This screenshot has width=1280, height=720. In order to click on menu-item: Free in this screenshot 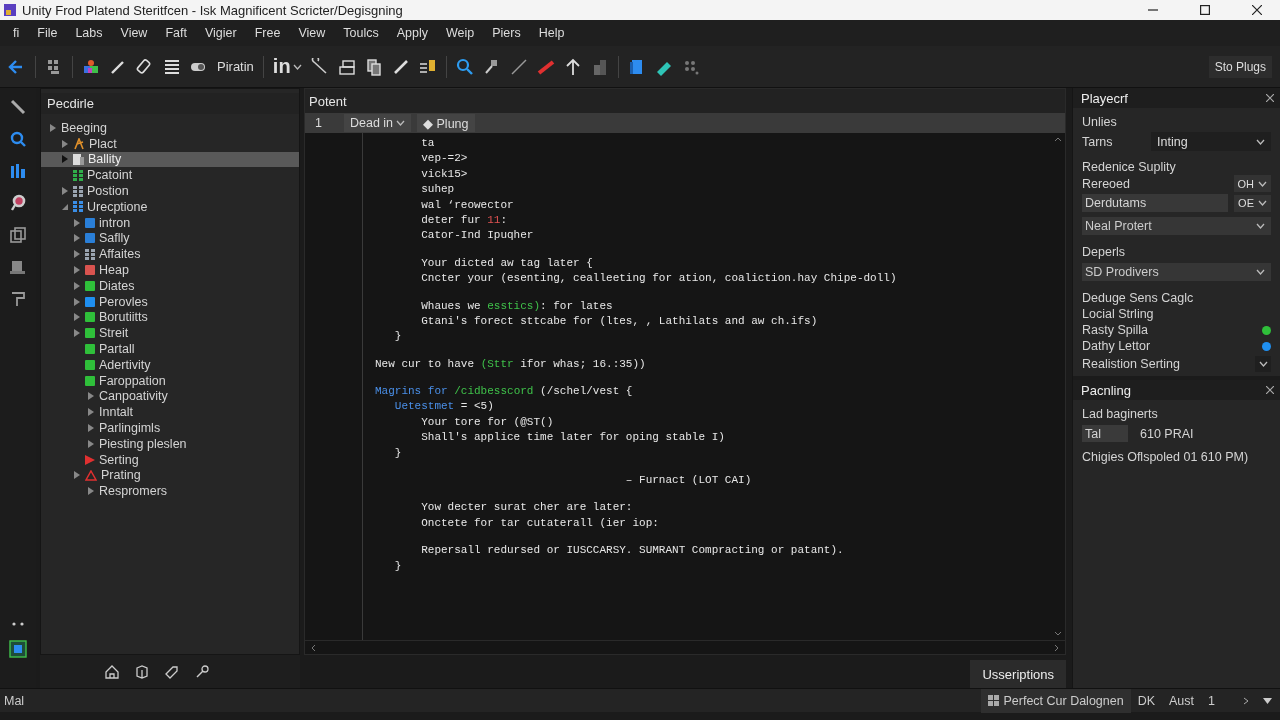, I will do `click(267, 33)`.